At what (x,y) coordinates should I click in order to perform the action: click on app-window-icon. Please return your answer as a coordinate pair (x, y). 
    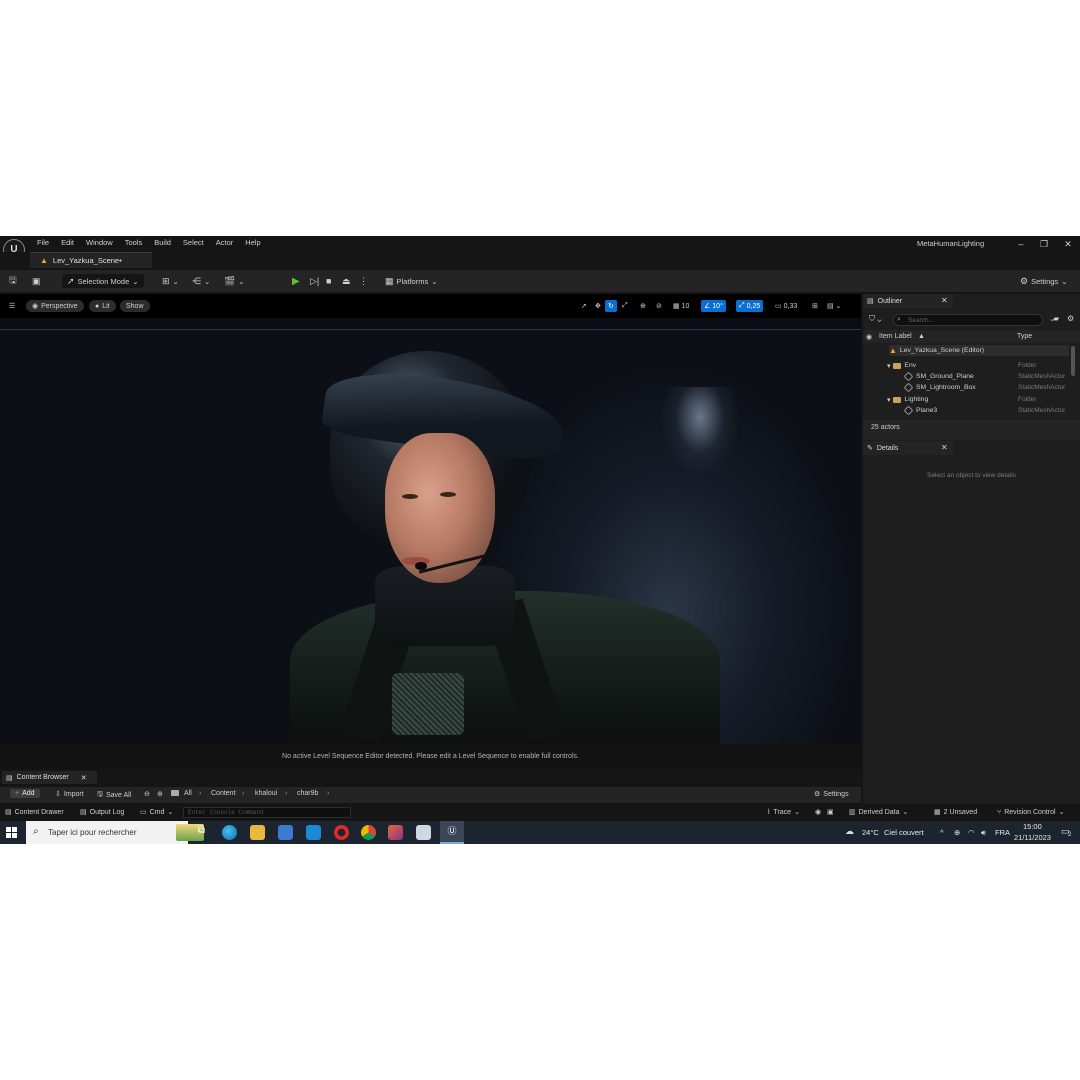
    Looking at the image, I should click on (423, 832).